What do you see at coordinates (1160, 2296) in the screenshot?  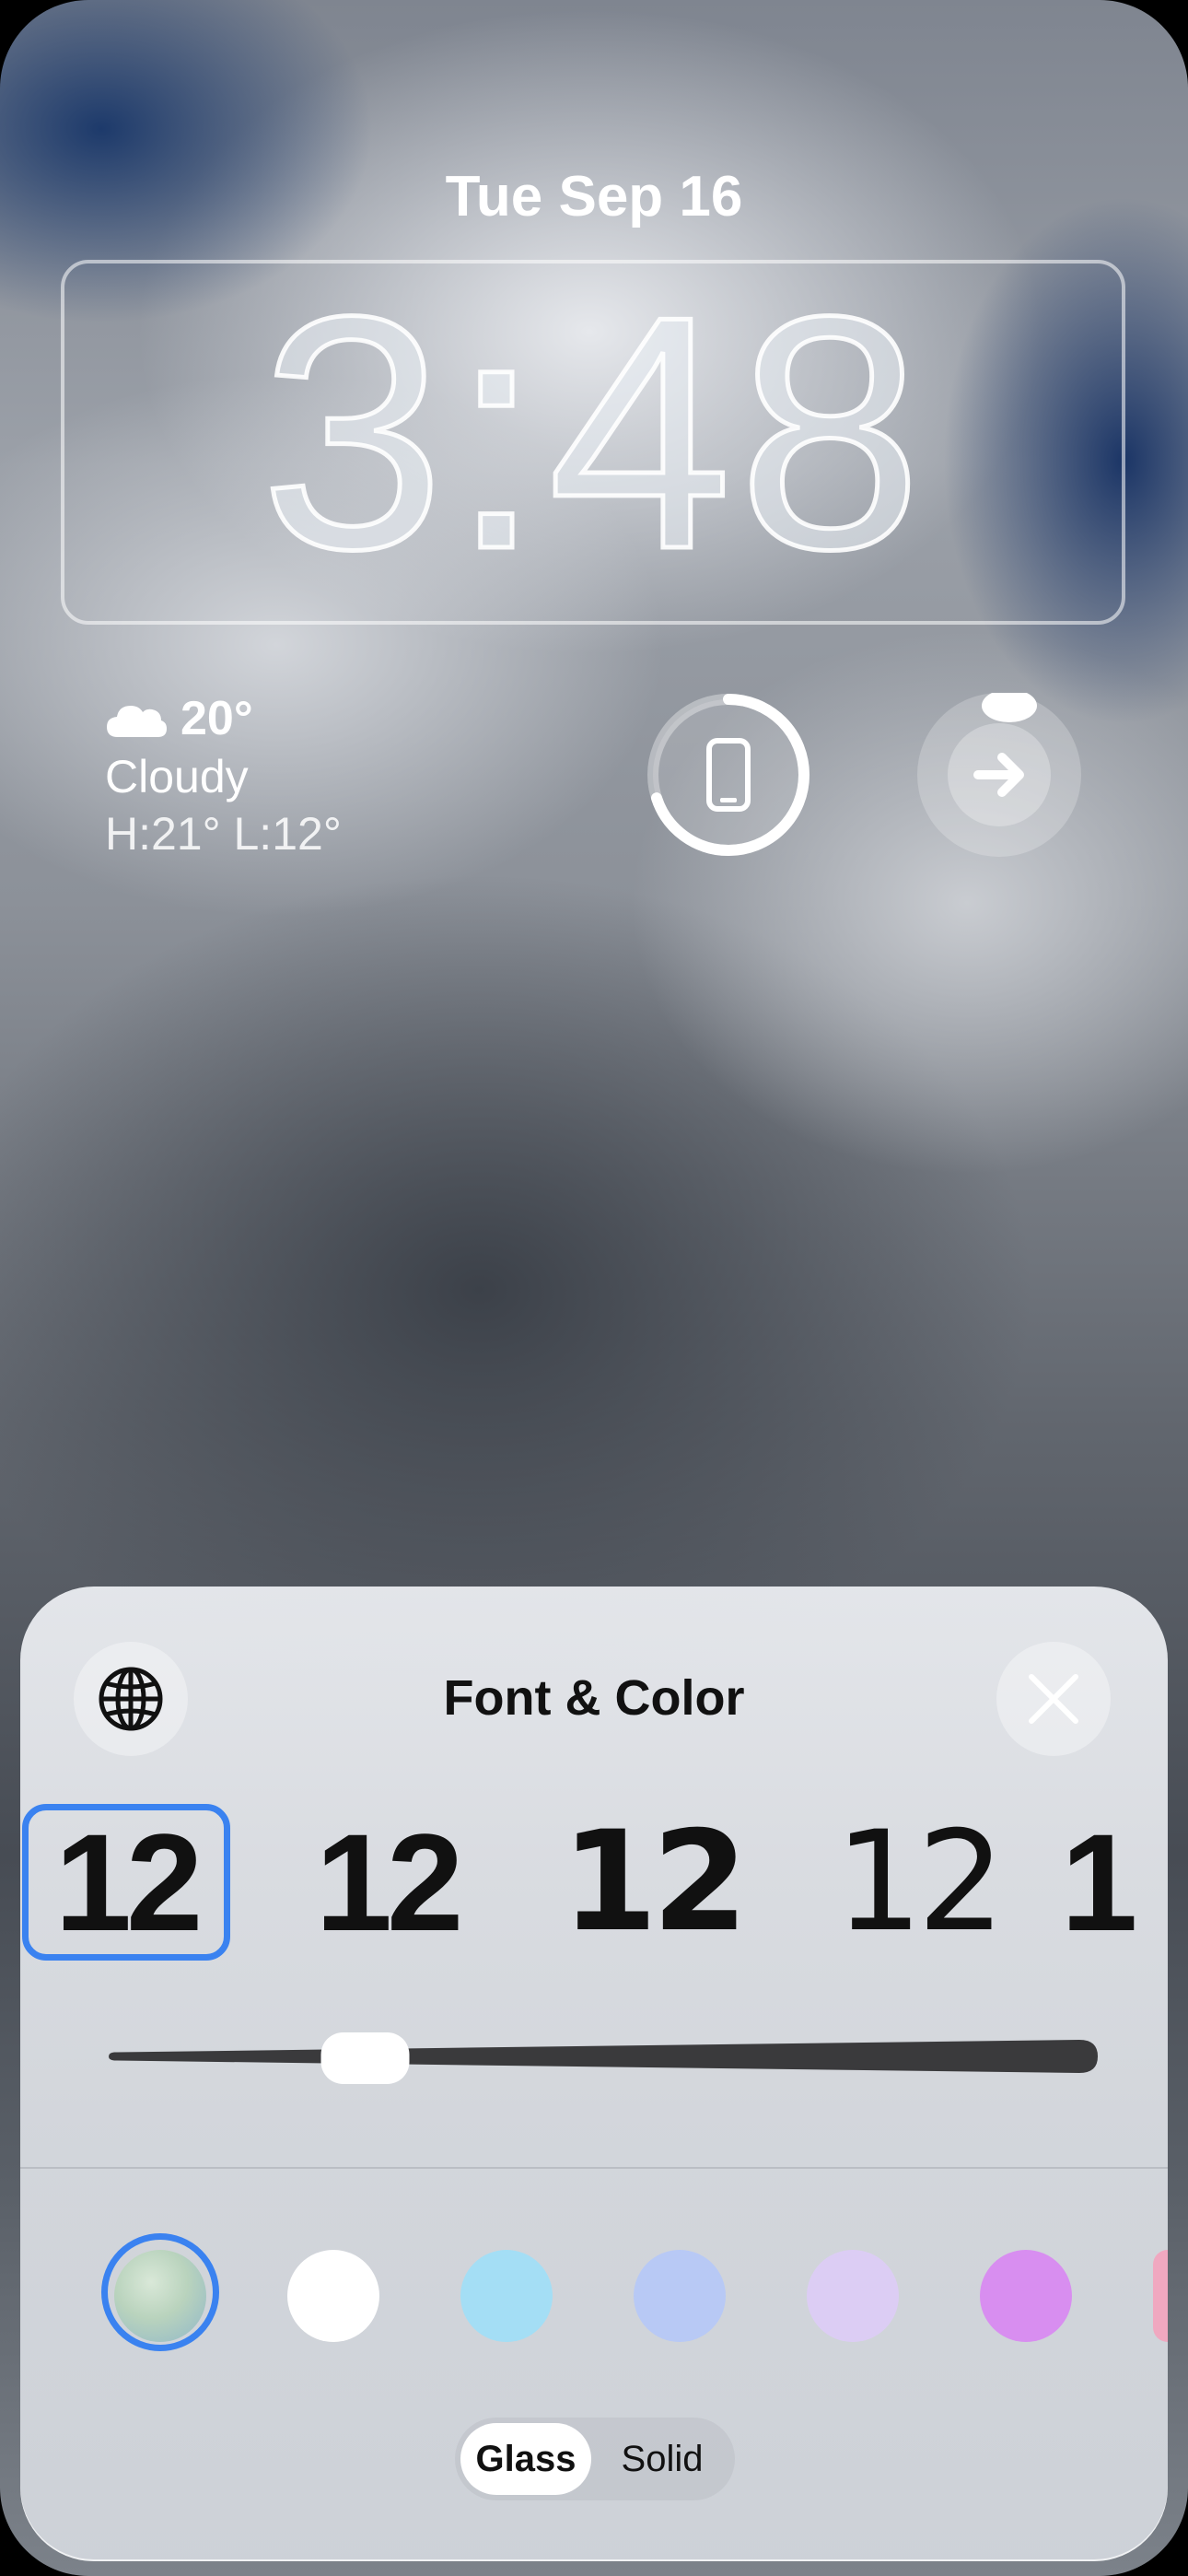 I see `color-swatch-pink` at bounding box center [1160, 2296].